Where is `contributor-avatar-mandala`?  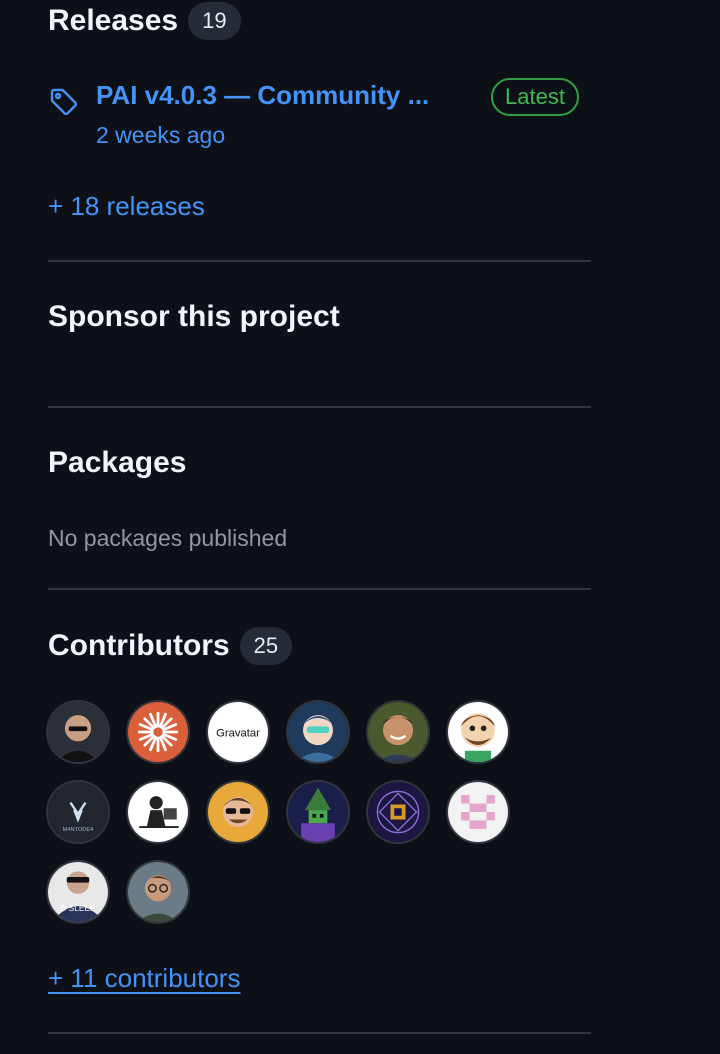 contributor-avatar-mandala is located at coordinates (398, 812).